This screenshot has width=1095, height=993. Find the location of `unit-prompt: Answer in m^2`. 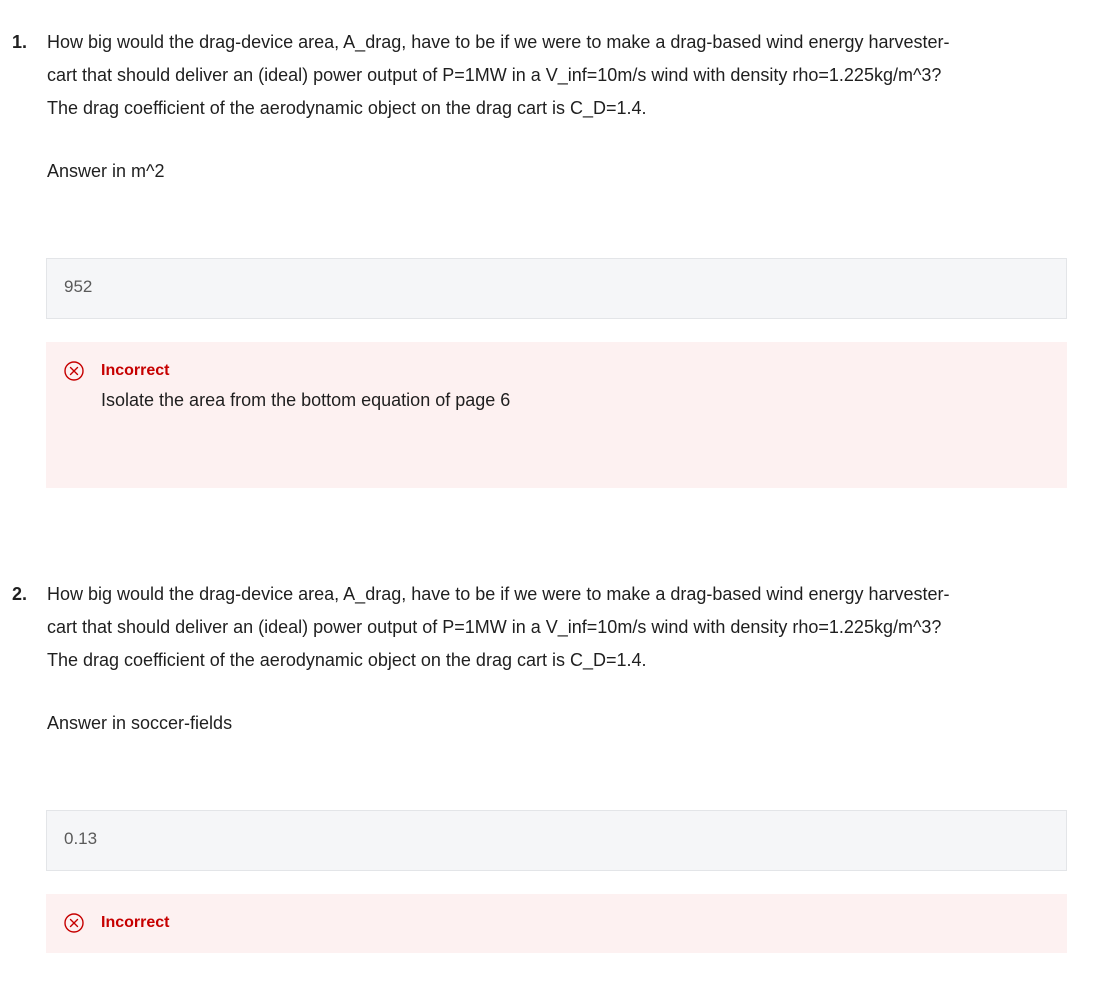

unit-prompt: Answer in m^2 is located at coordinates (106, 171).